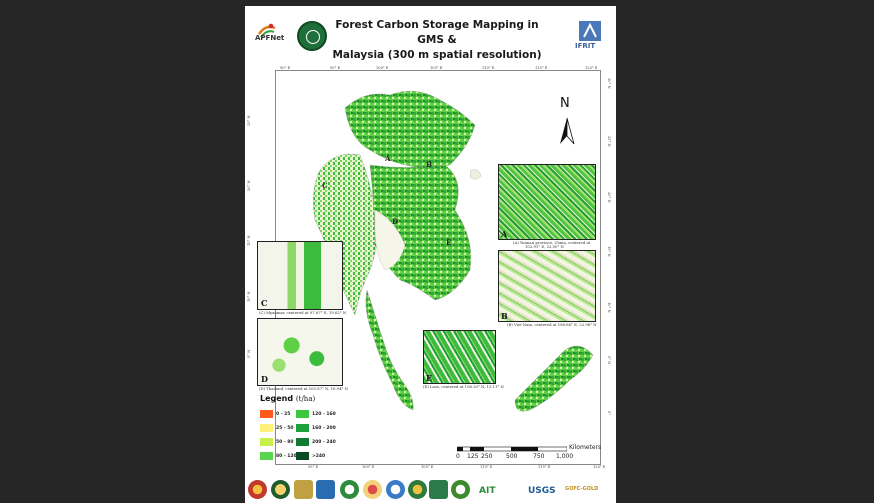 This screenshot has height=503, width=874. What do you see at coordinates (487, 456) in the screenshot?
I see `scale-label-250: 250` at bounding box center [487, 456].